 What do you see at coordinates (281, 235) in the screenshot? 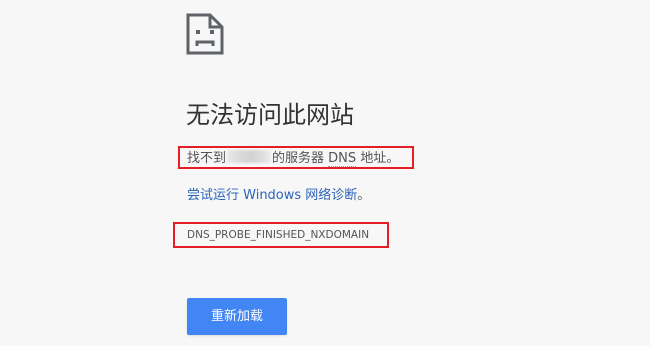
I see `annotation-box-error-code` at bounding box center [281, 235].